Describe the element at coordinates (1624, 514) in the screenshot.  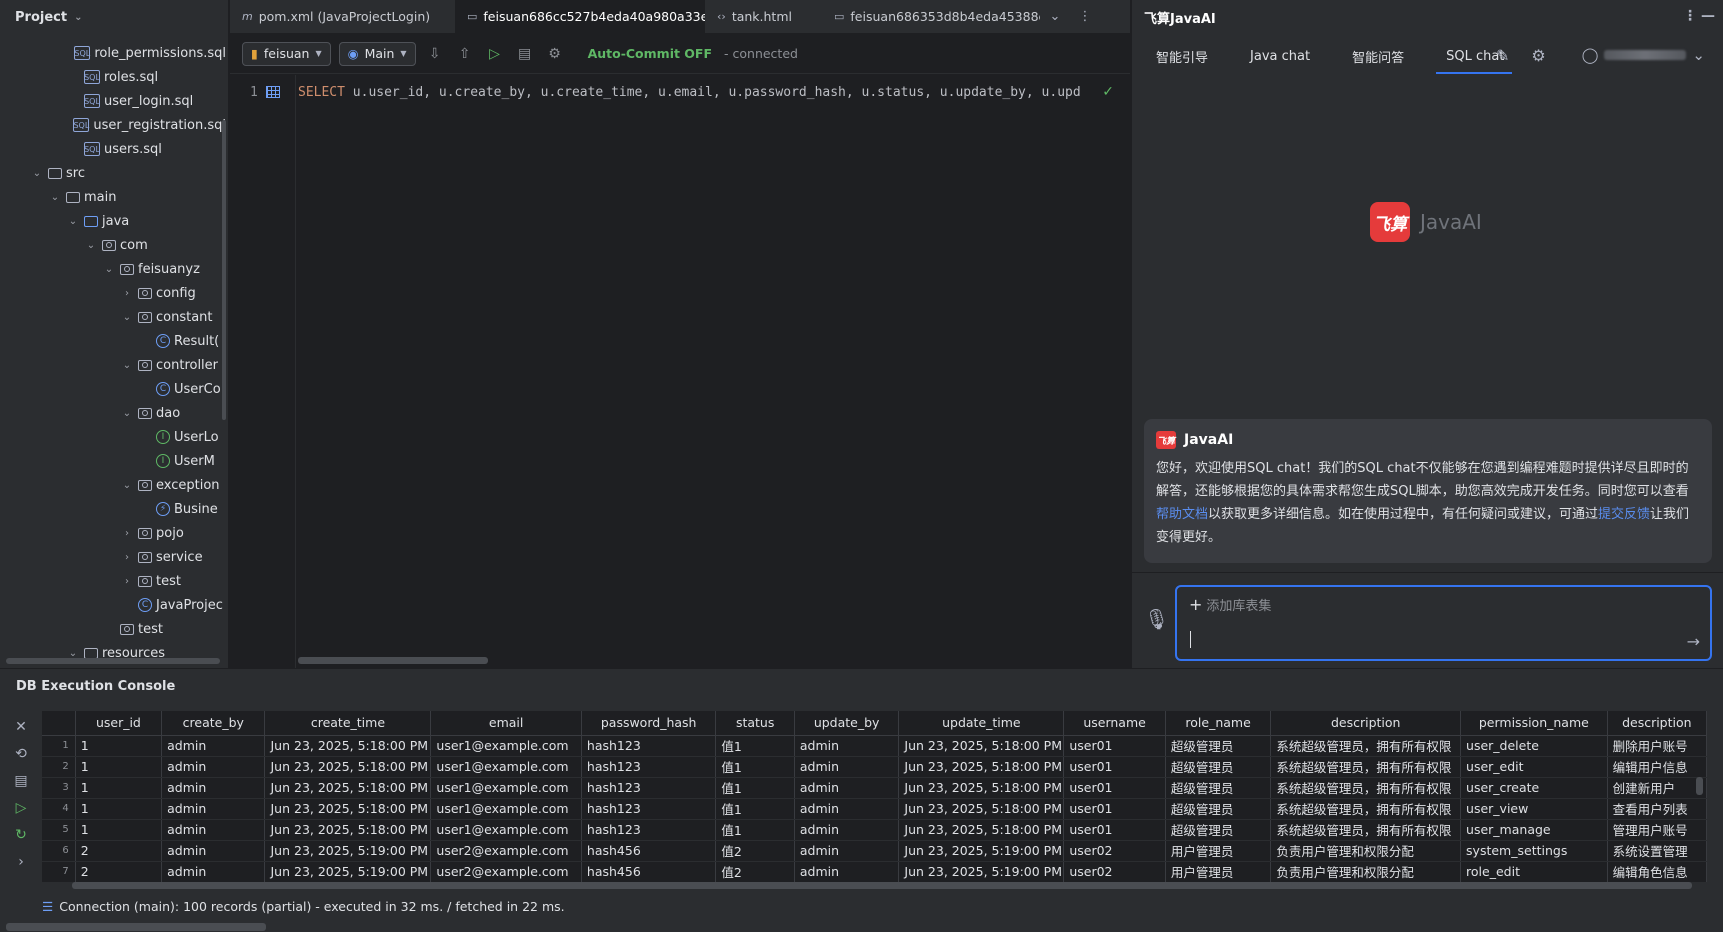
I see `feedback-link: 提交反馈` at that location.